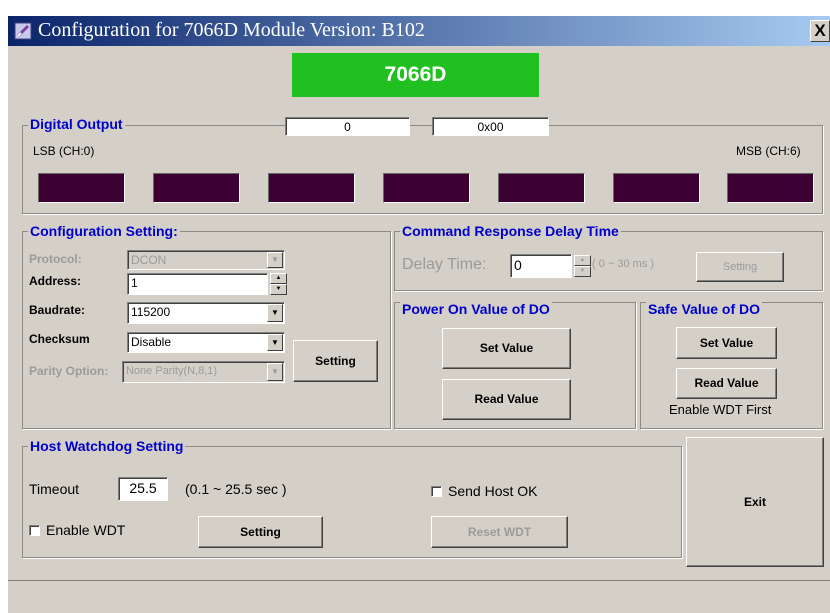 Image resolution: width=830 pixels, height=613 pixels. What do you see at coordinates (755, 502) in the screenshot?
I see `exit-button: Exit` at bounding box center [755, 502].